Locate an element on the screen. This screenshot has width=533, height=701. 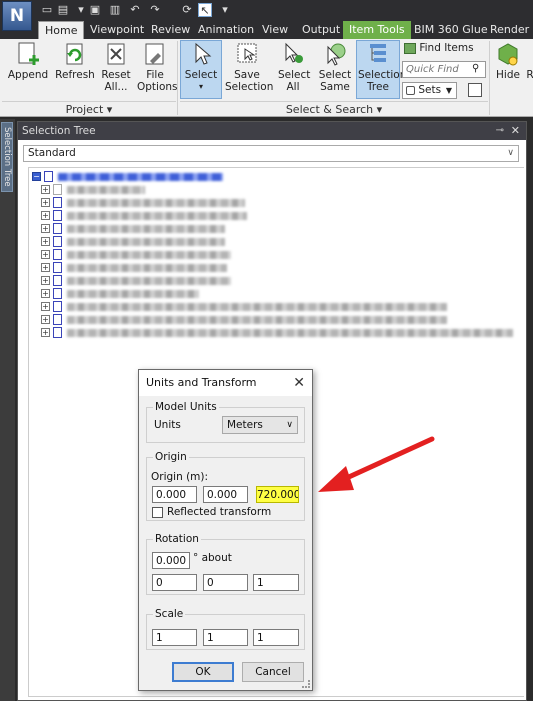
quick-find-search-icon: ⚲ is located at coordinates (475, 68).